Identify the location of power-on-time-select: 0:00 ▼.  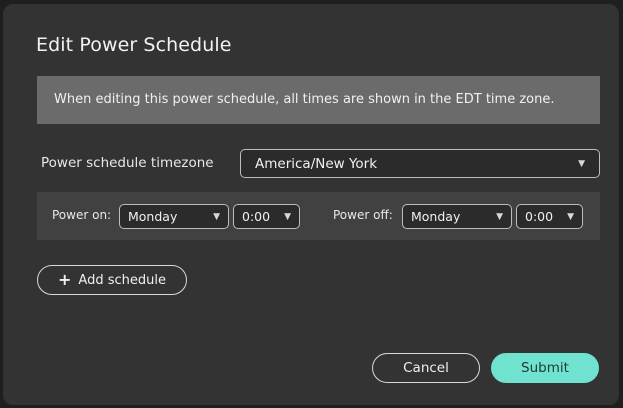
(266, 216).